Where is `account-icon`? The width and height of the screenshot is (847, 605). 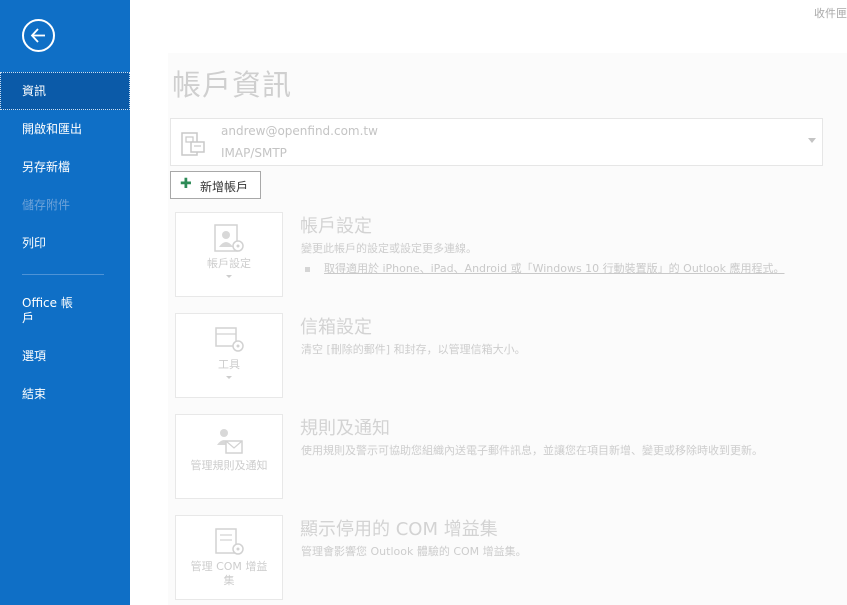 account-icon is located at coordinates (194, 146).